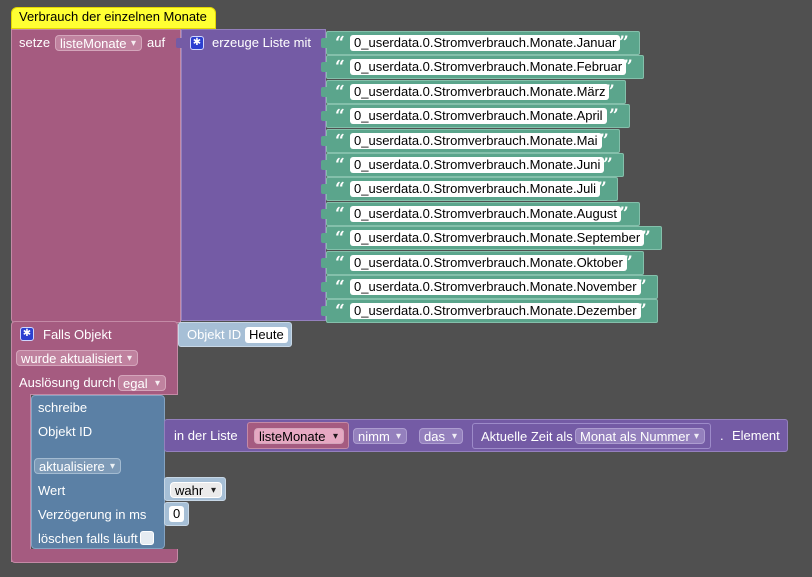 The width and height of the screenshot is (812, 577). I want to click on time-format-dropdown: Monat als Nummer, so click(640, 436).